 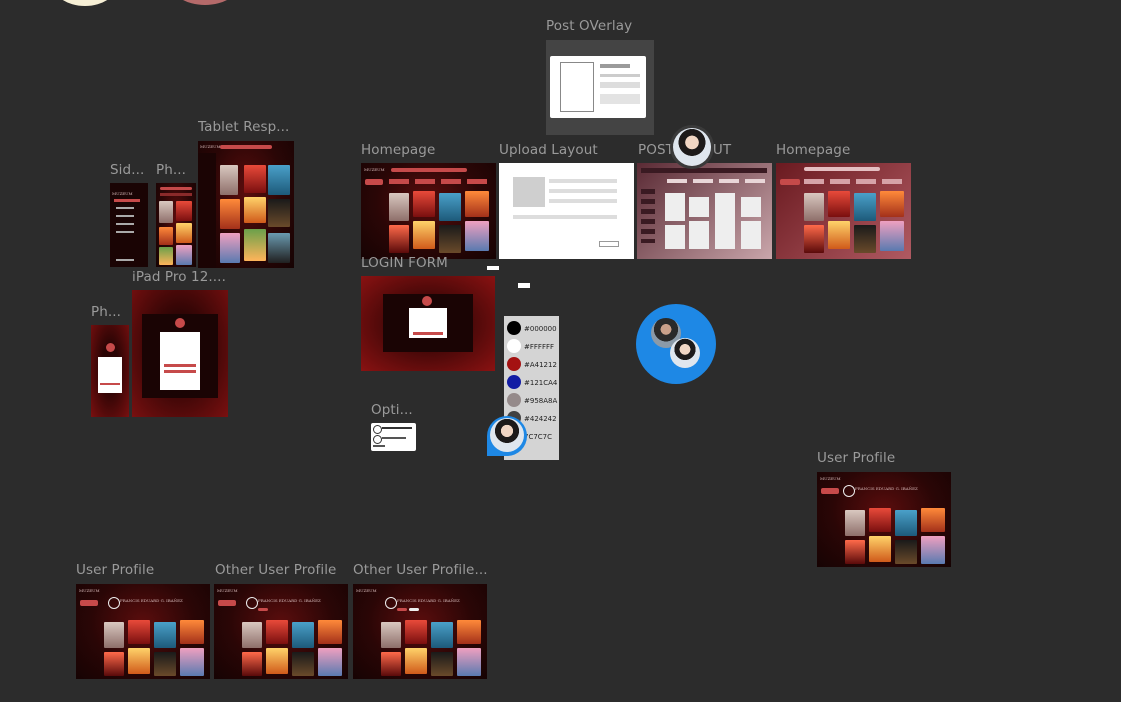 I want to click on other-user-profile-frame: MUZEUM FRANCIS EDUARD G. IBAÑEZ, so click(x=281, y=631).